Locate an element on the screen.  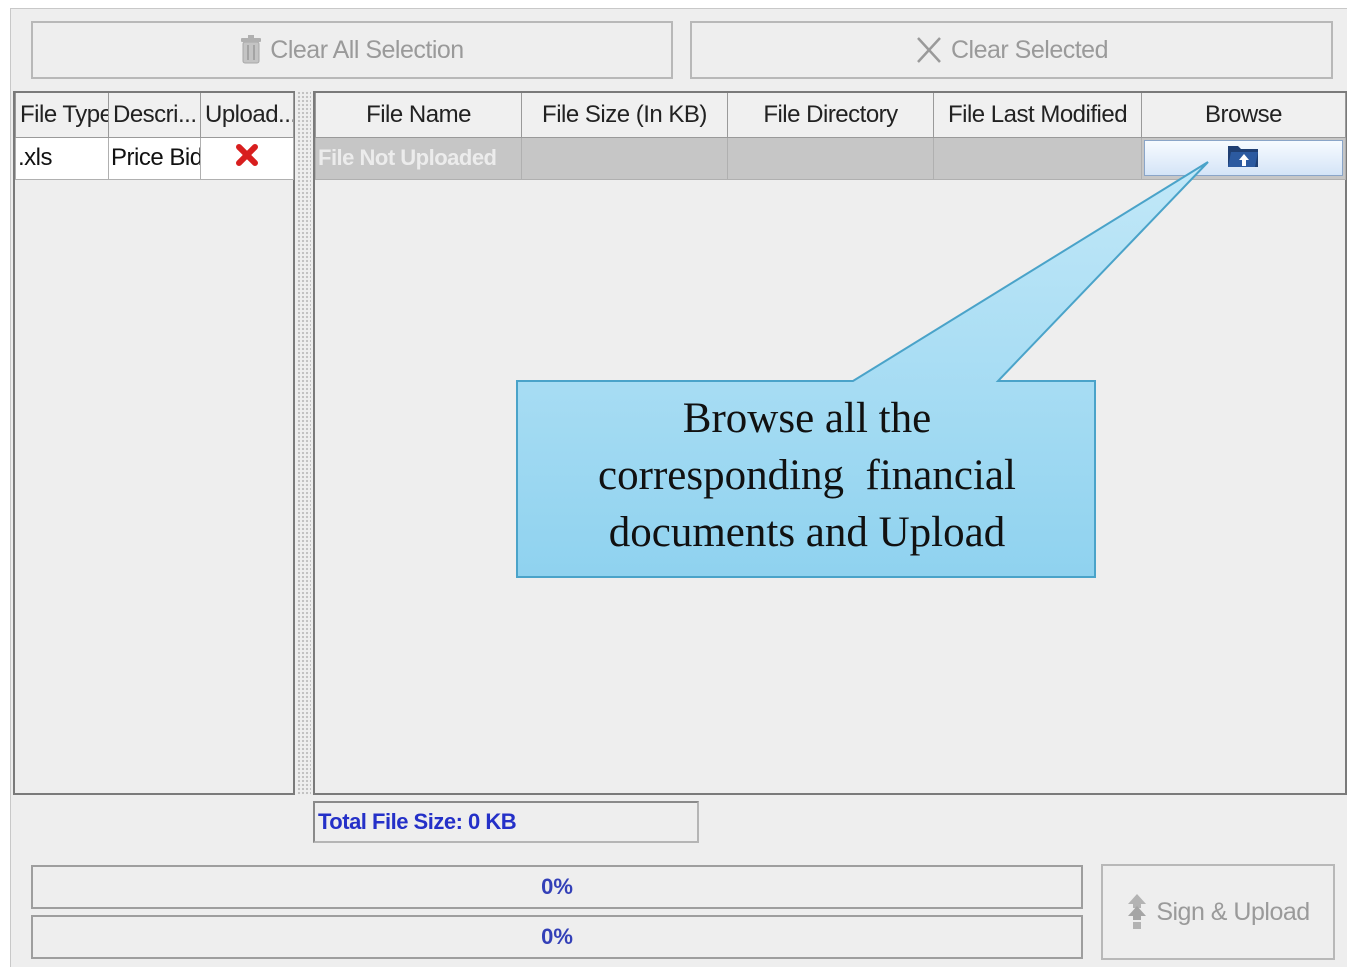
upload-progress-bar: 0% is located at coordinates (557, 887).